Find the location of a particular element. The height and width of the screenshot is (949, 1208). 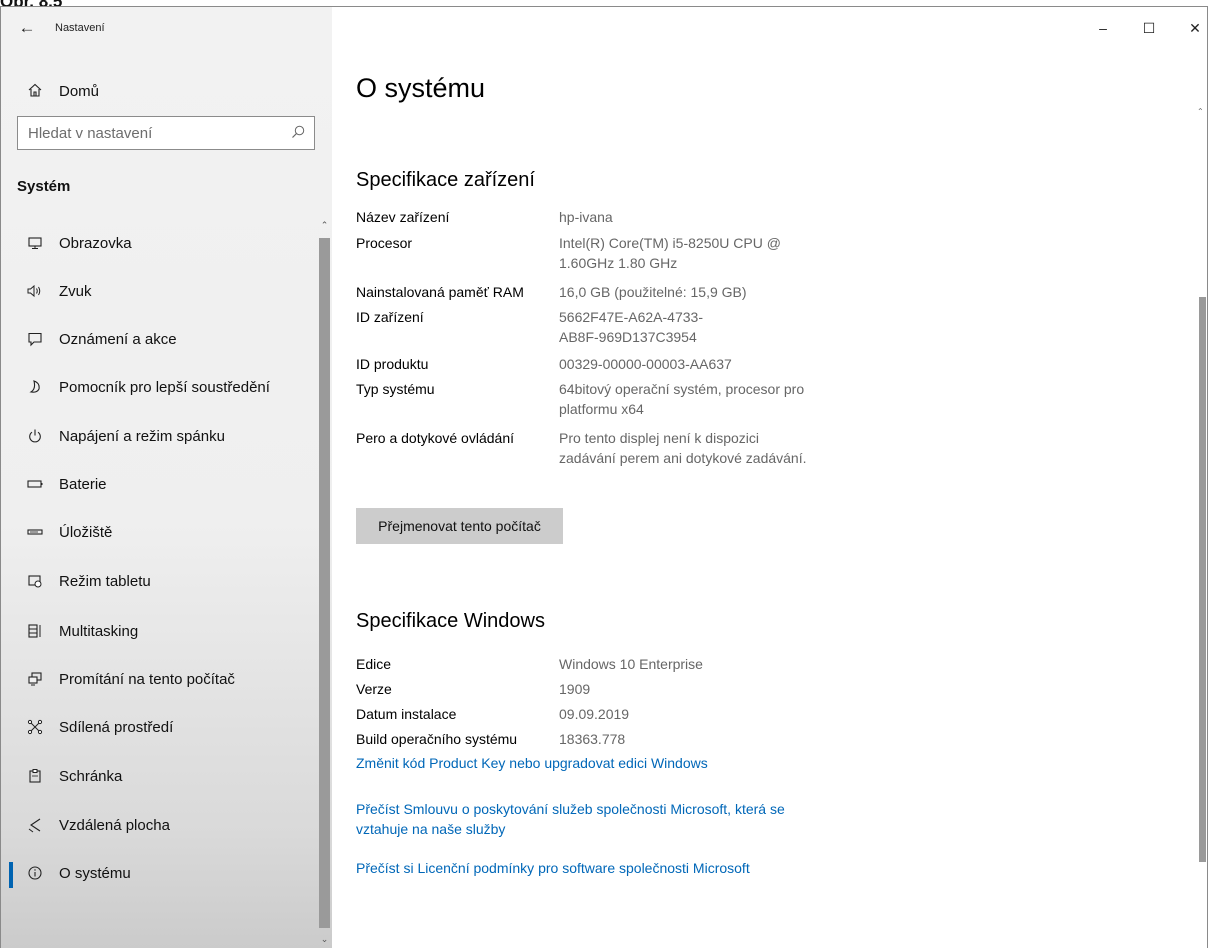

info-icon is located at coordinates (35, 875).